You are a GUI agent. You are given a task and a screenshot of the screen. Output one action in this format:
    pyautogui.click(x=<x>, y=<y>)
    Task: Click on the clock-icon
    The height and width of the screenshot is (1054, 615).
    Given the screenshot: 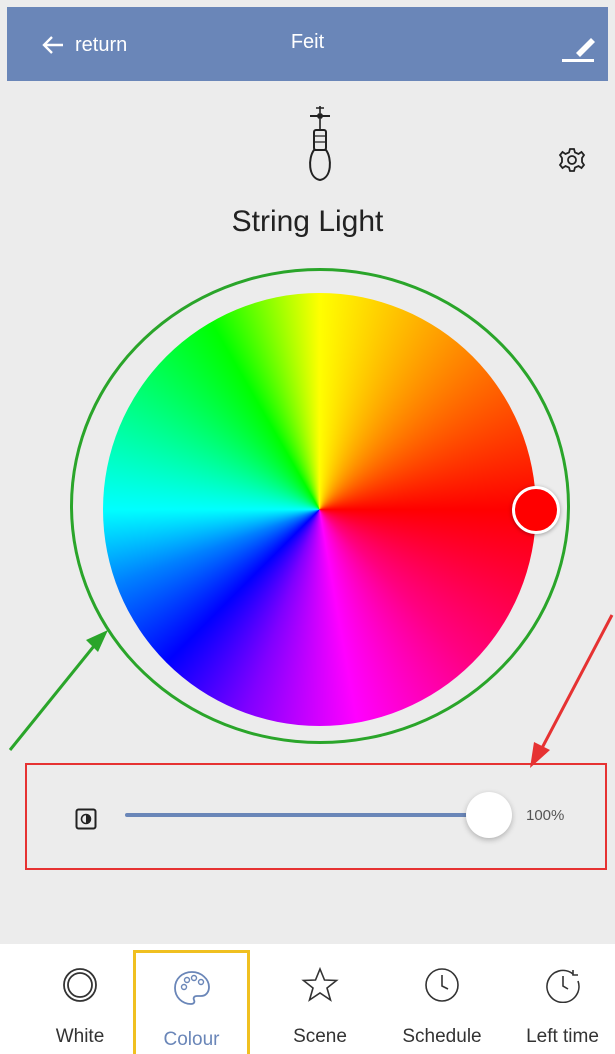 What is the action you would take?
    pyautogui.click(x=442, y=985)
    